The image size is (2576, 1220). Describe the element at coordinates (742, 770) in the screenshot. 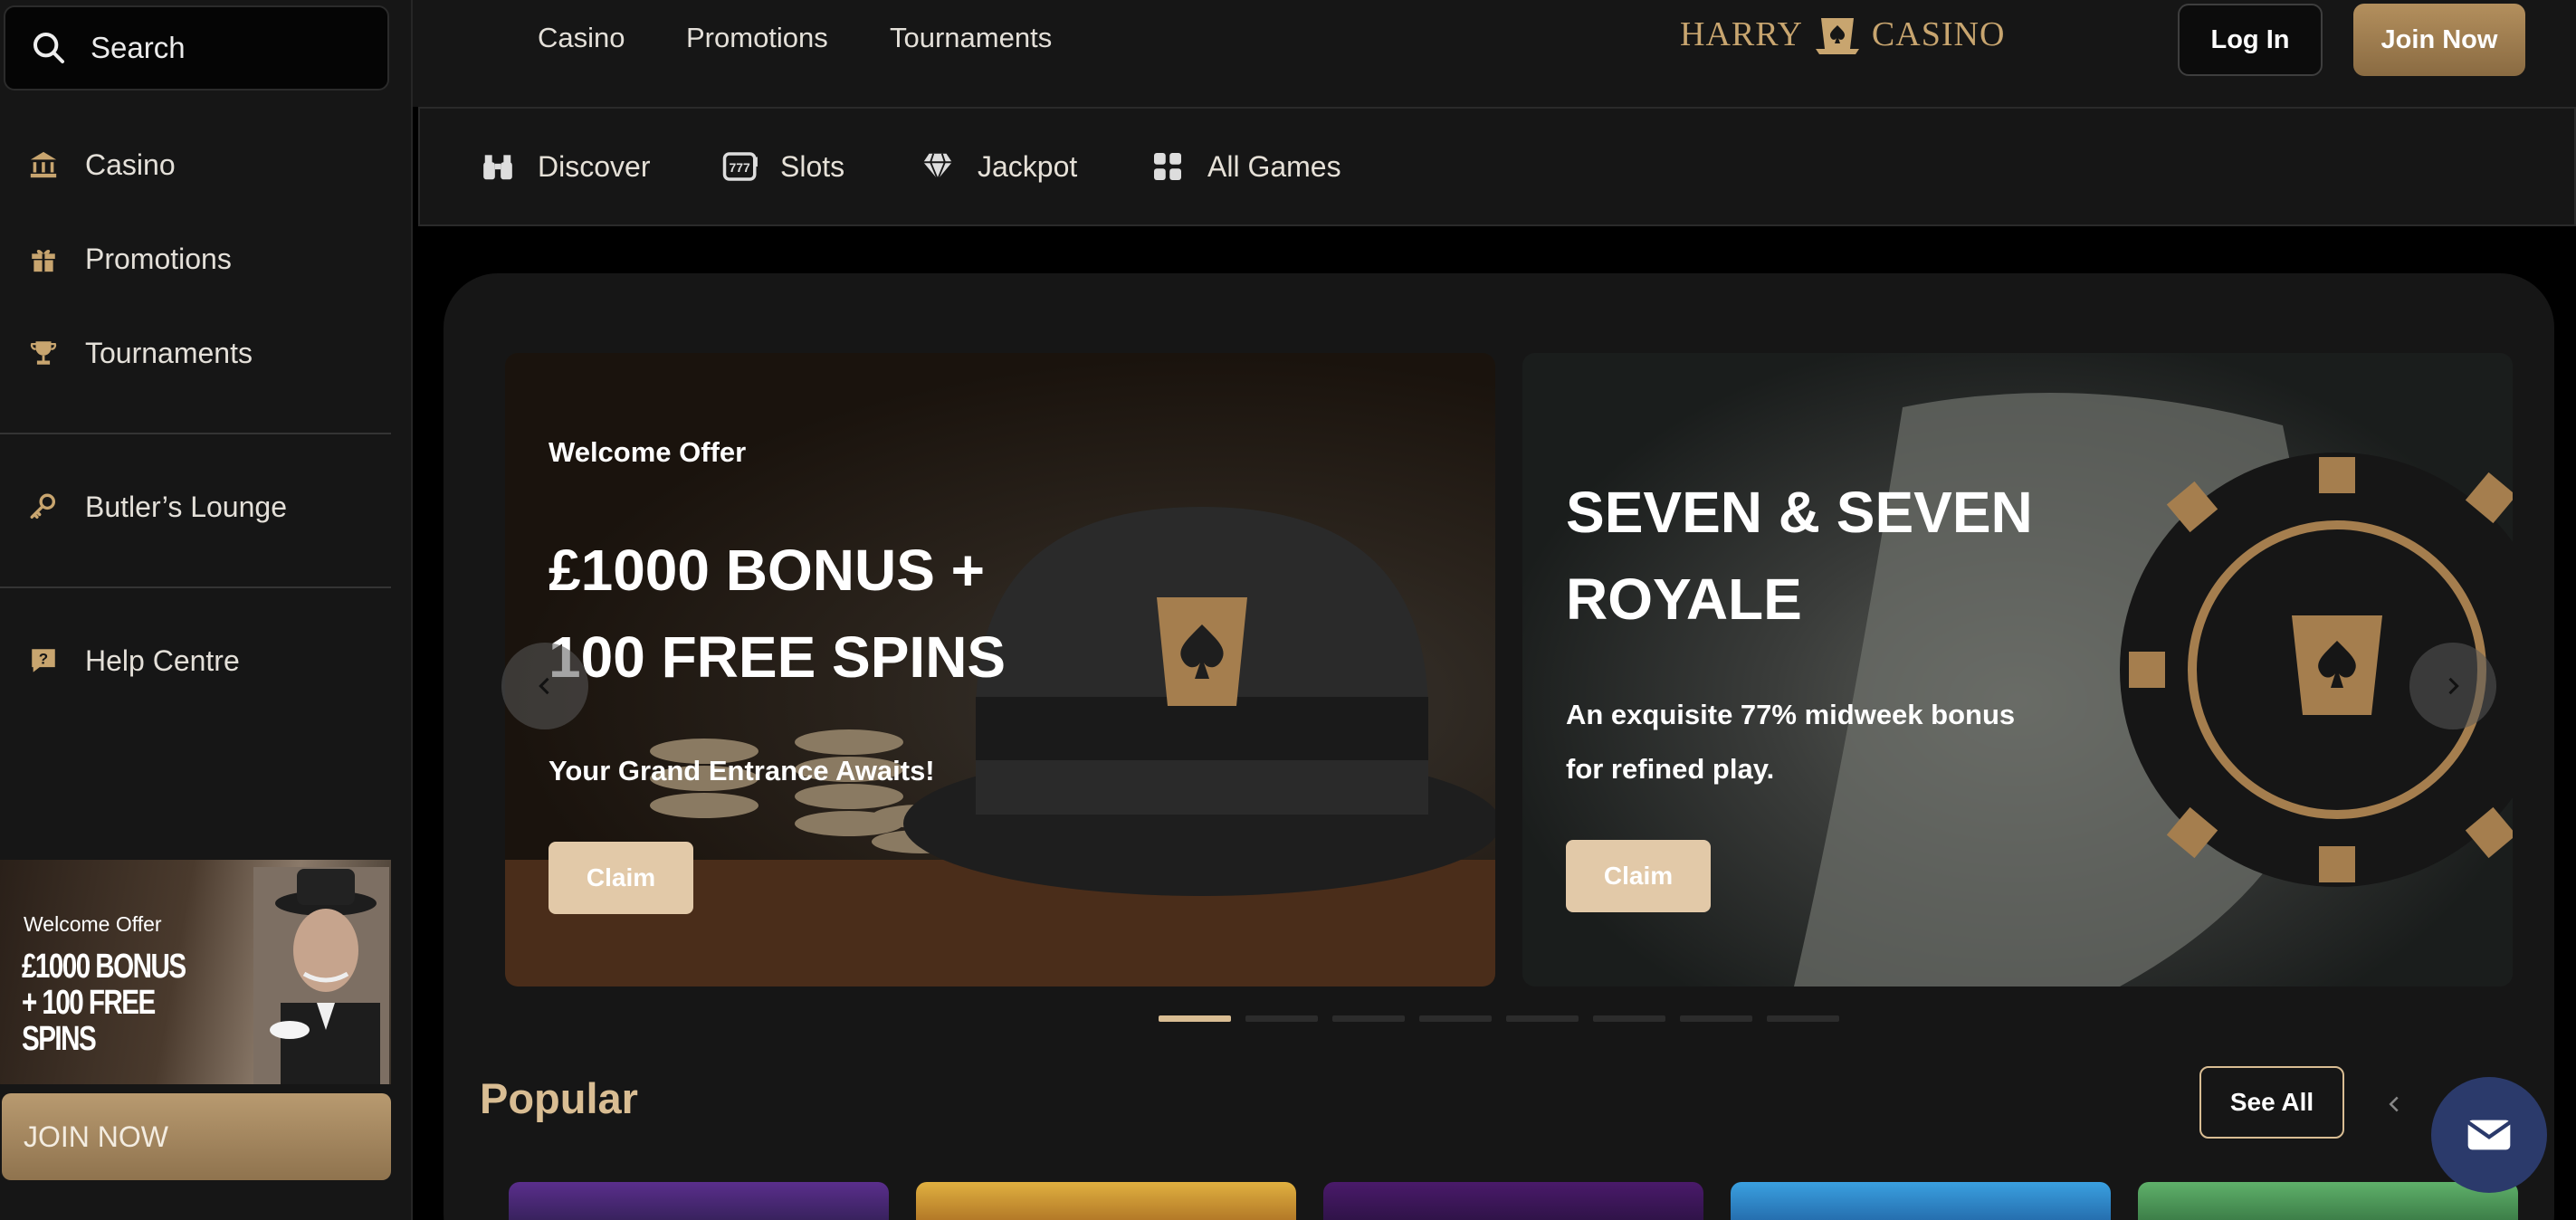

I see `slide-subtitle: Your Grand Entrance Awaits!` at that location.